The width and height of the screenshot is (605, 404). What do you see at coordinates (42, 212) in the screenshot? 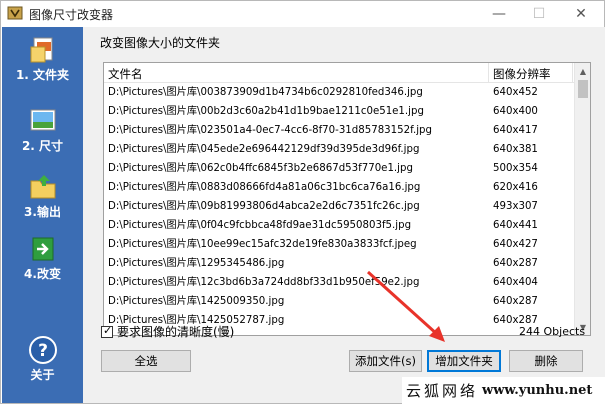
I see `sidebar-item-label: 3.输出` at bounding box center [42, 212].